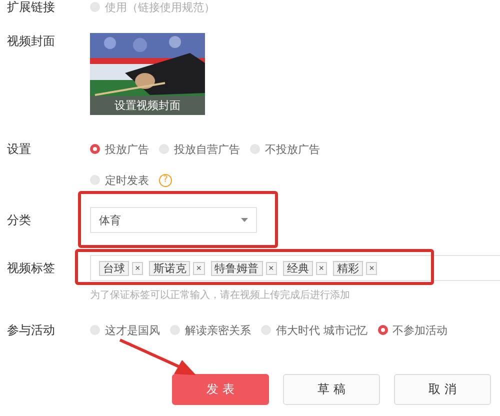 The image size is (500, 416). I want to click on category-select: 体育, so click(173, 220).